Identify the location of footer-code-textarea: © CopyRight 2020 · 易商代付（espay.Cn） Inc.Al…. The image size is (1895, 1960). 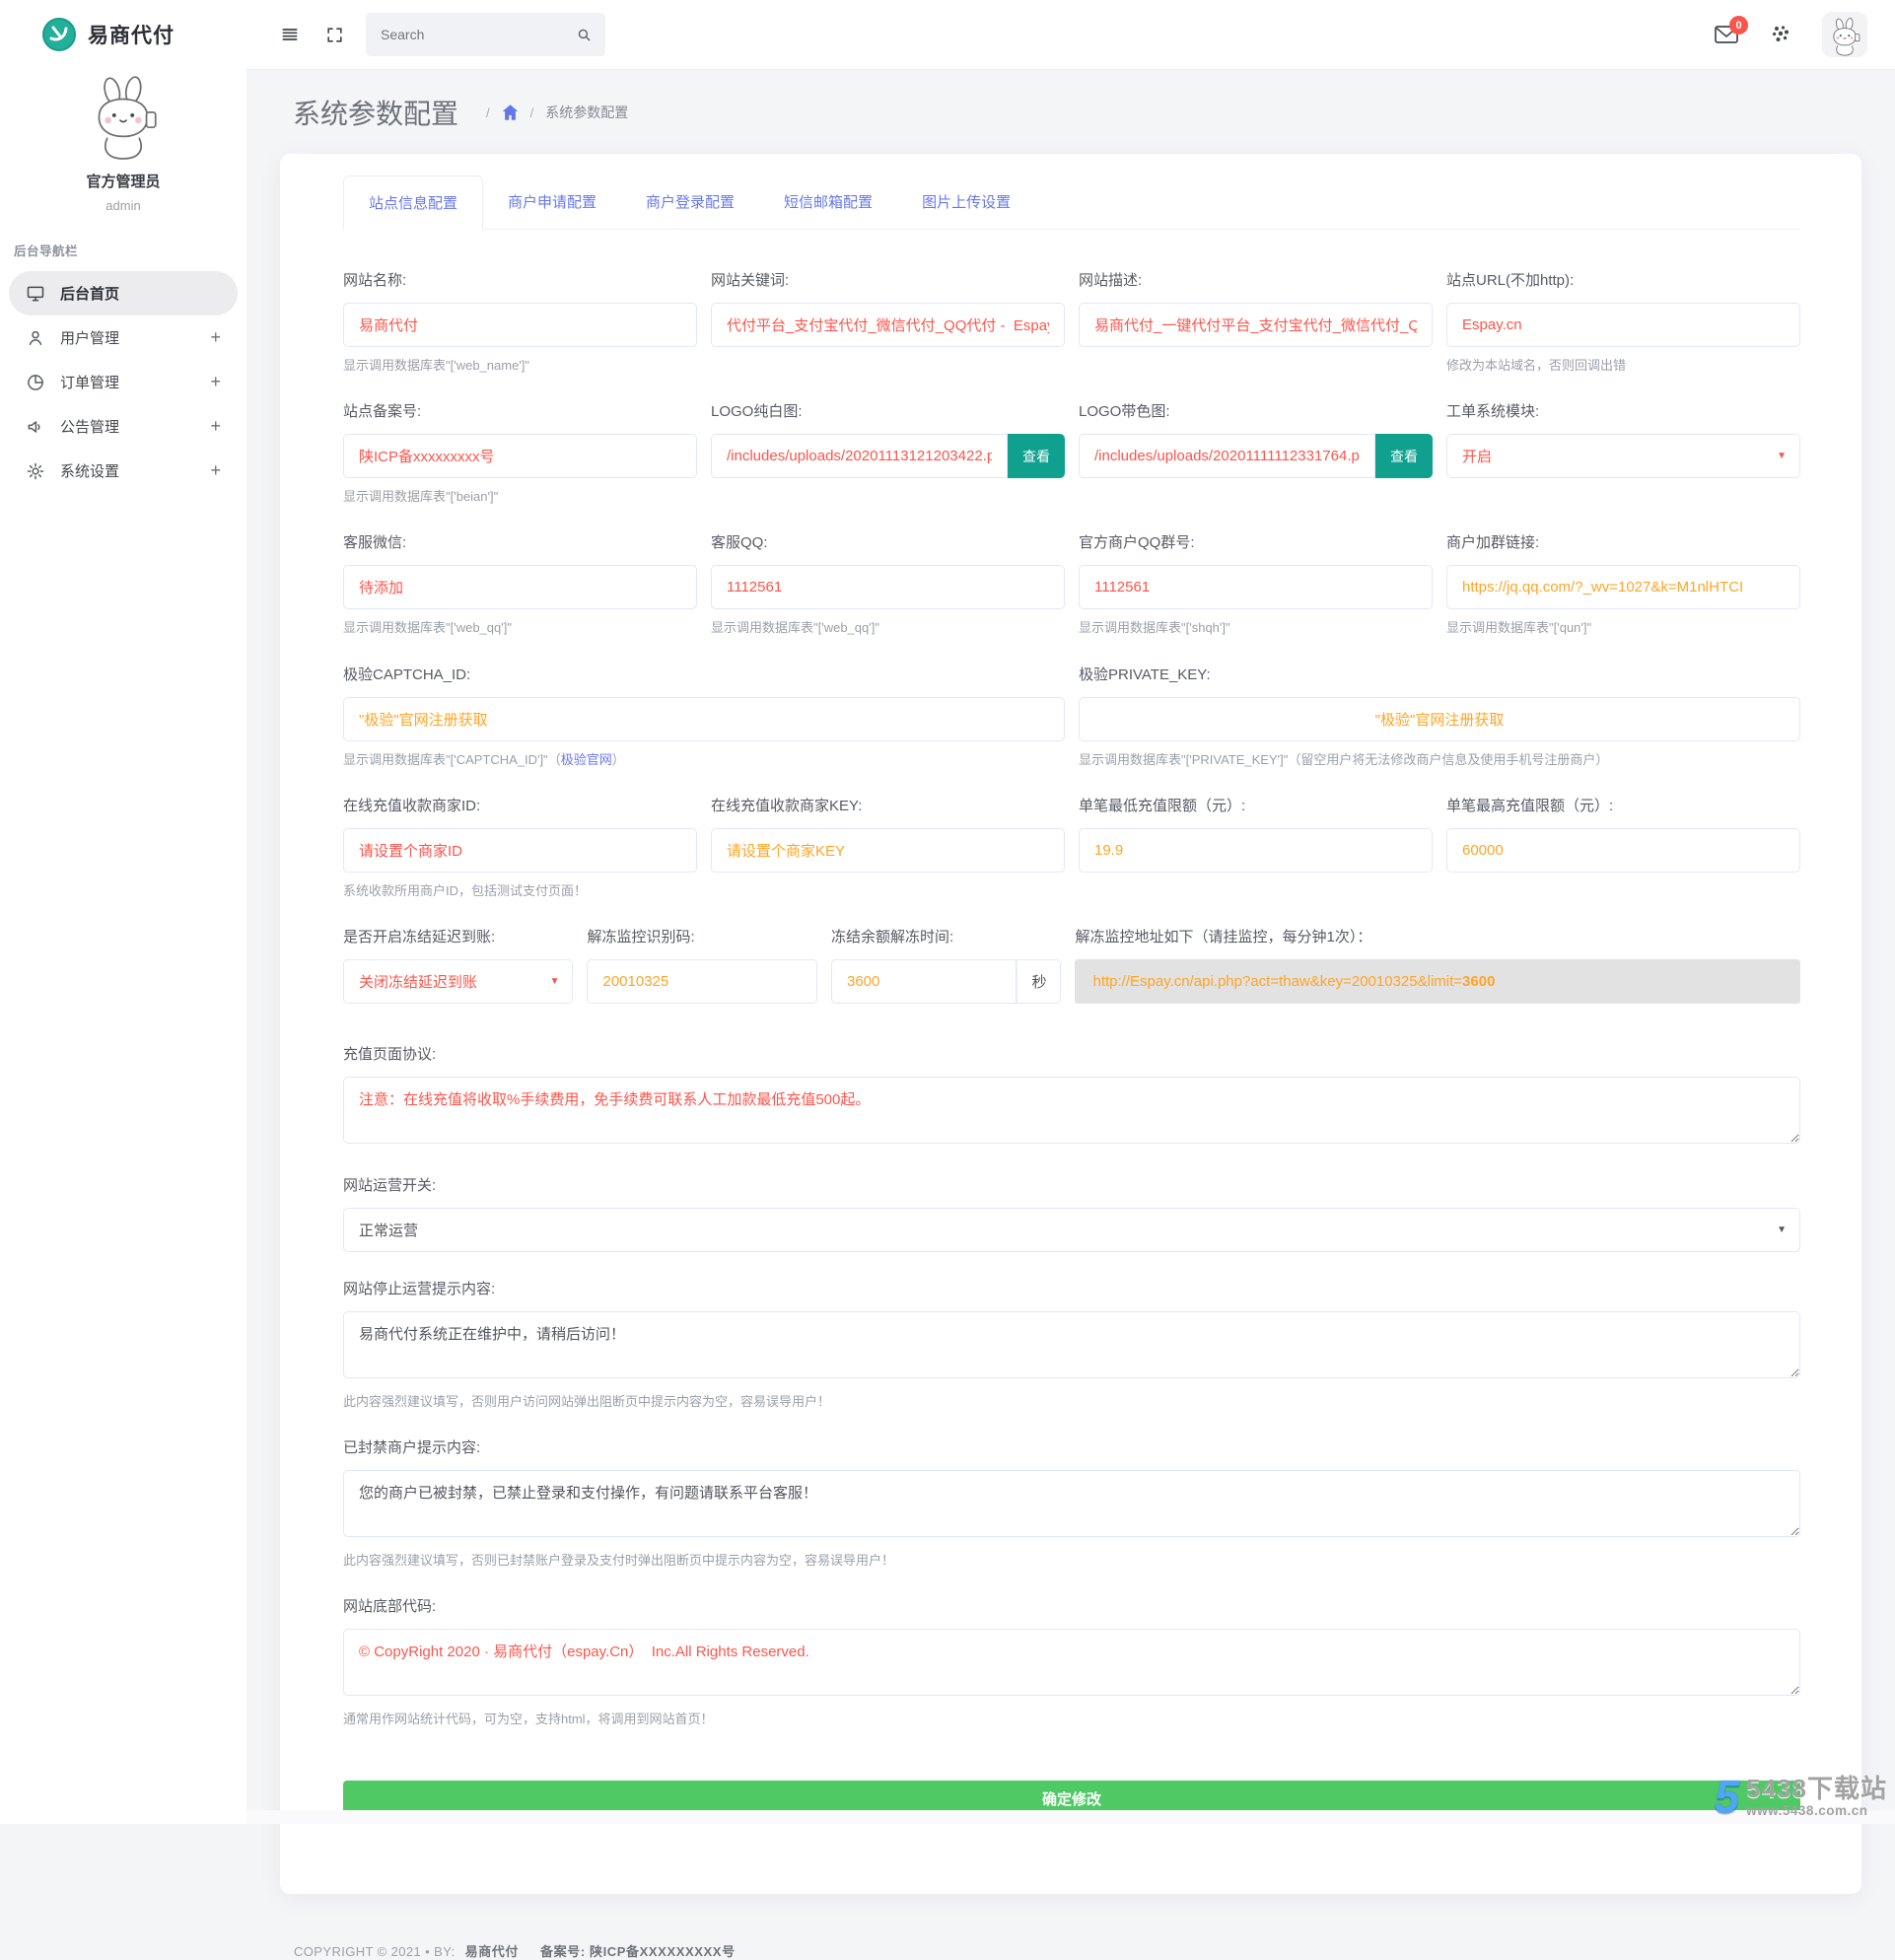
(1071, 1663).